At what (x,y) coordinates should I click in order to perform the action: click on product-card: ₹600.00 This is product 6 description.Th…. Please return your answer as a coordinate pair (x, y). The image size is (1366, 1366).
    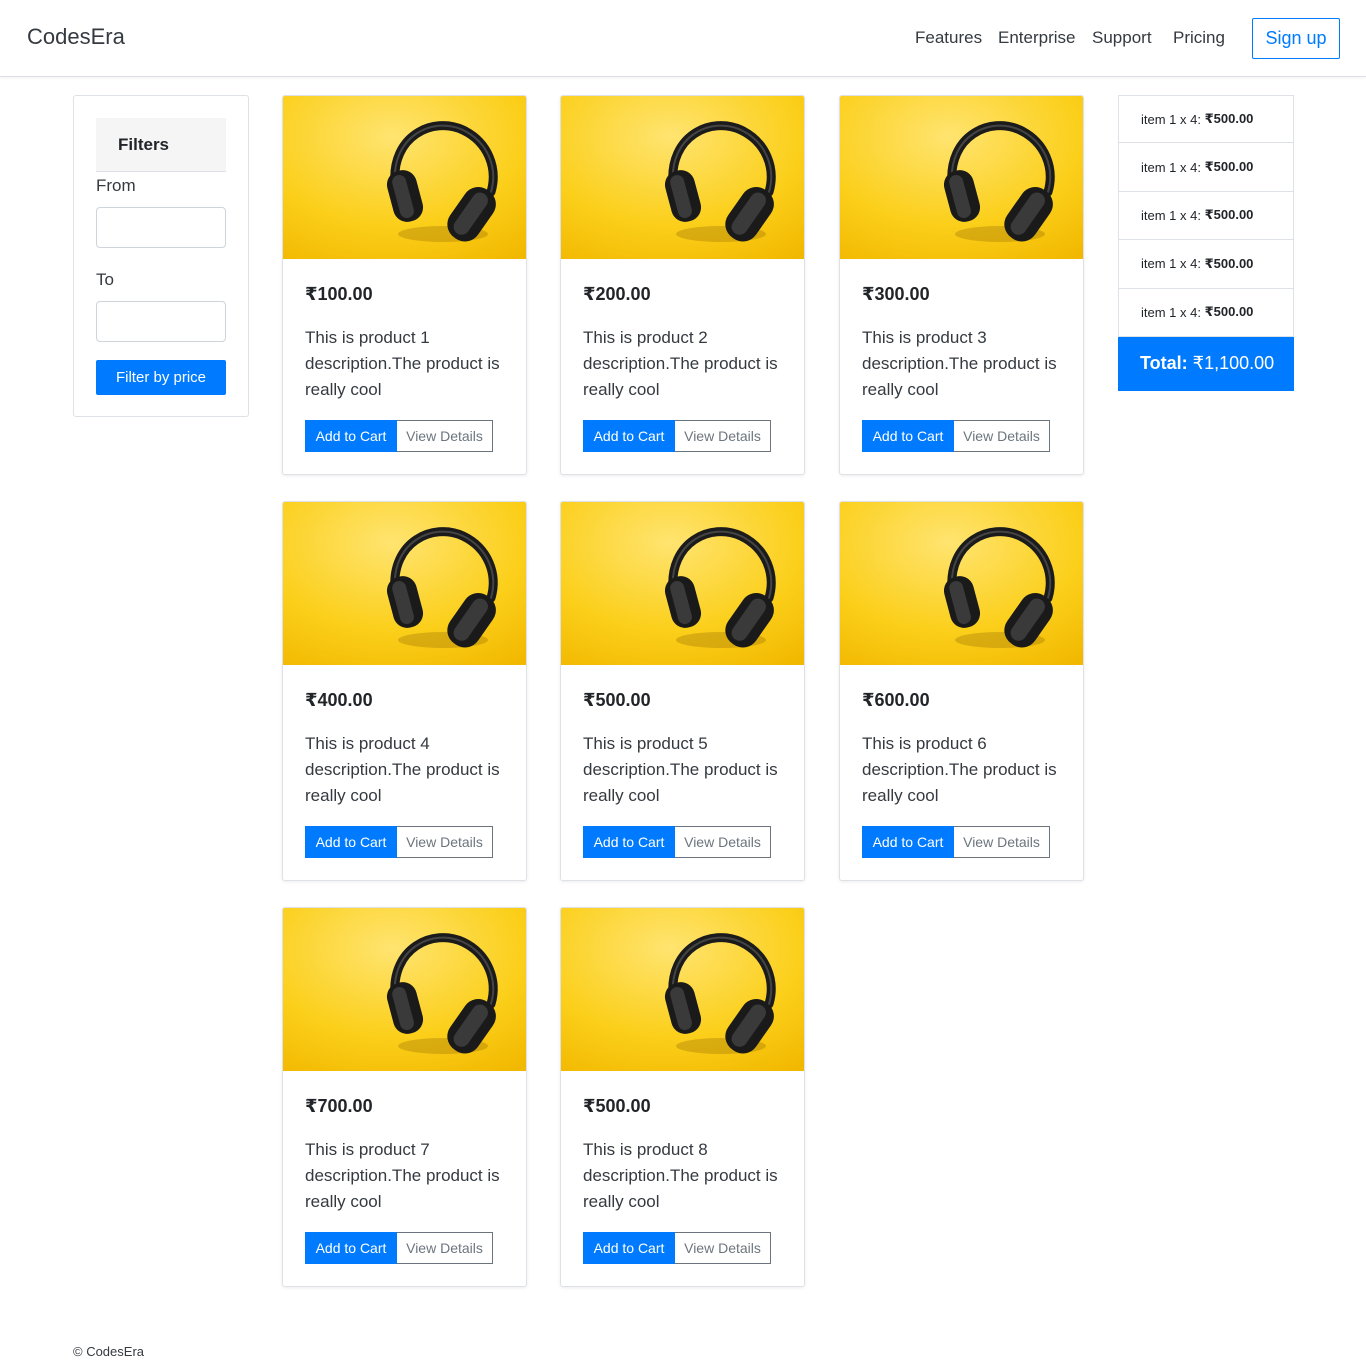
    Looking at the image, I should click on (961, 691).